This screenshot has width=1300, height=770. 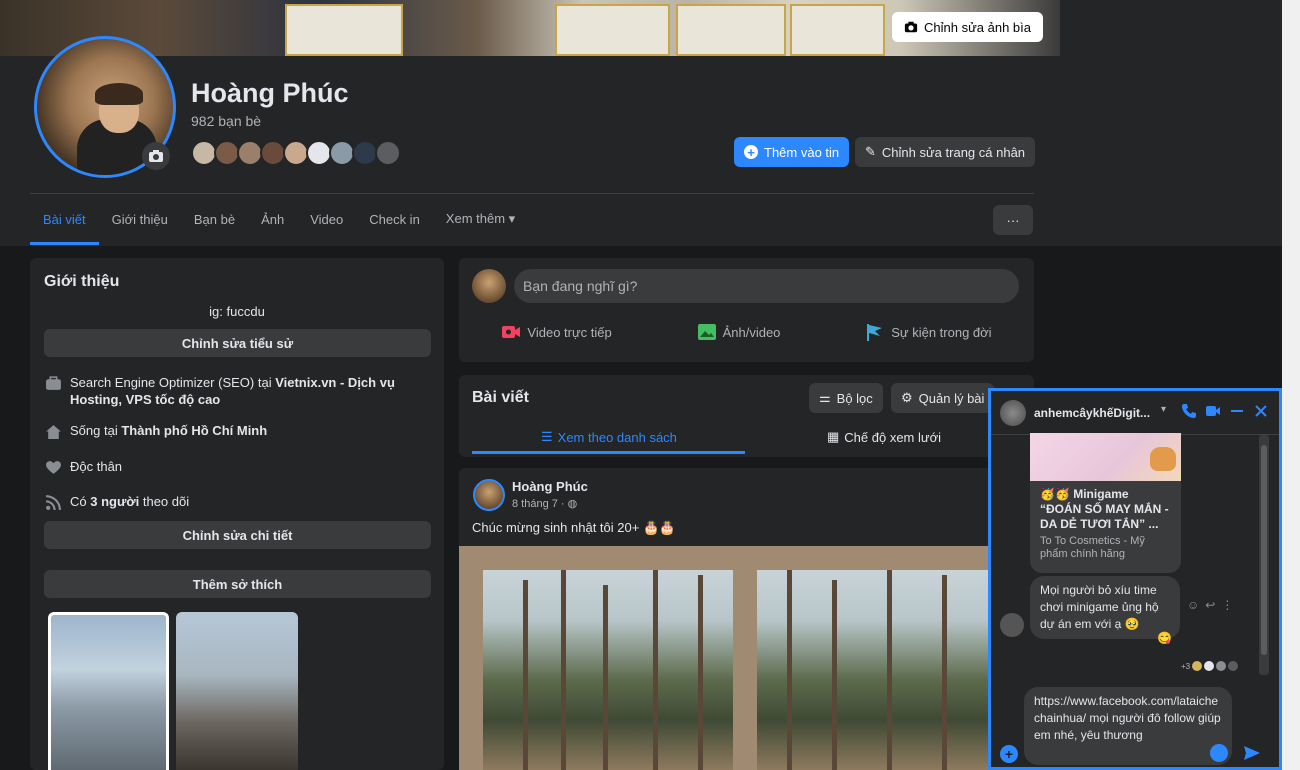 I want to click on add-story-button: + Thêm vào tin, so click(x=792, y=152).